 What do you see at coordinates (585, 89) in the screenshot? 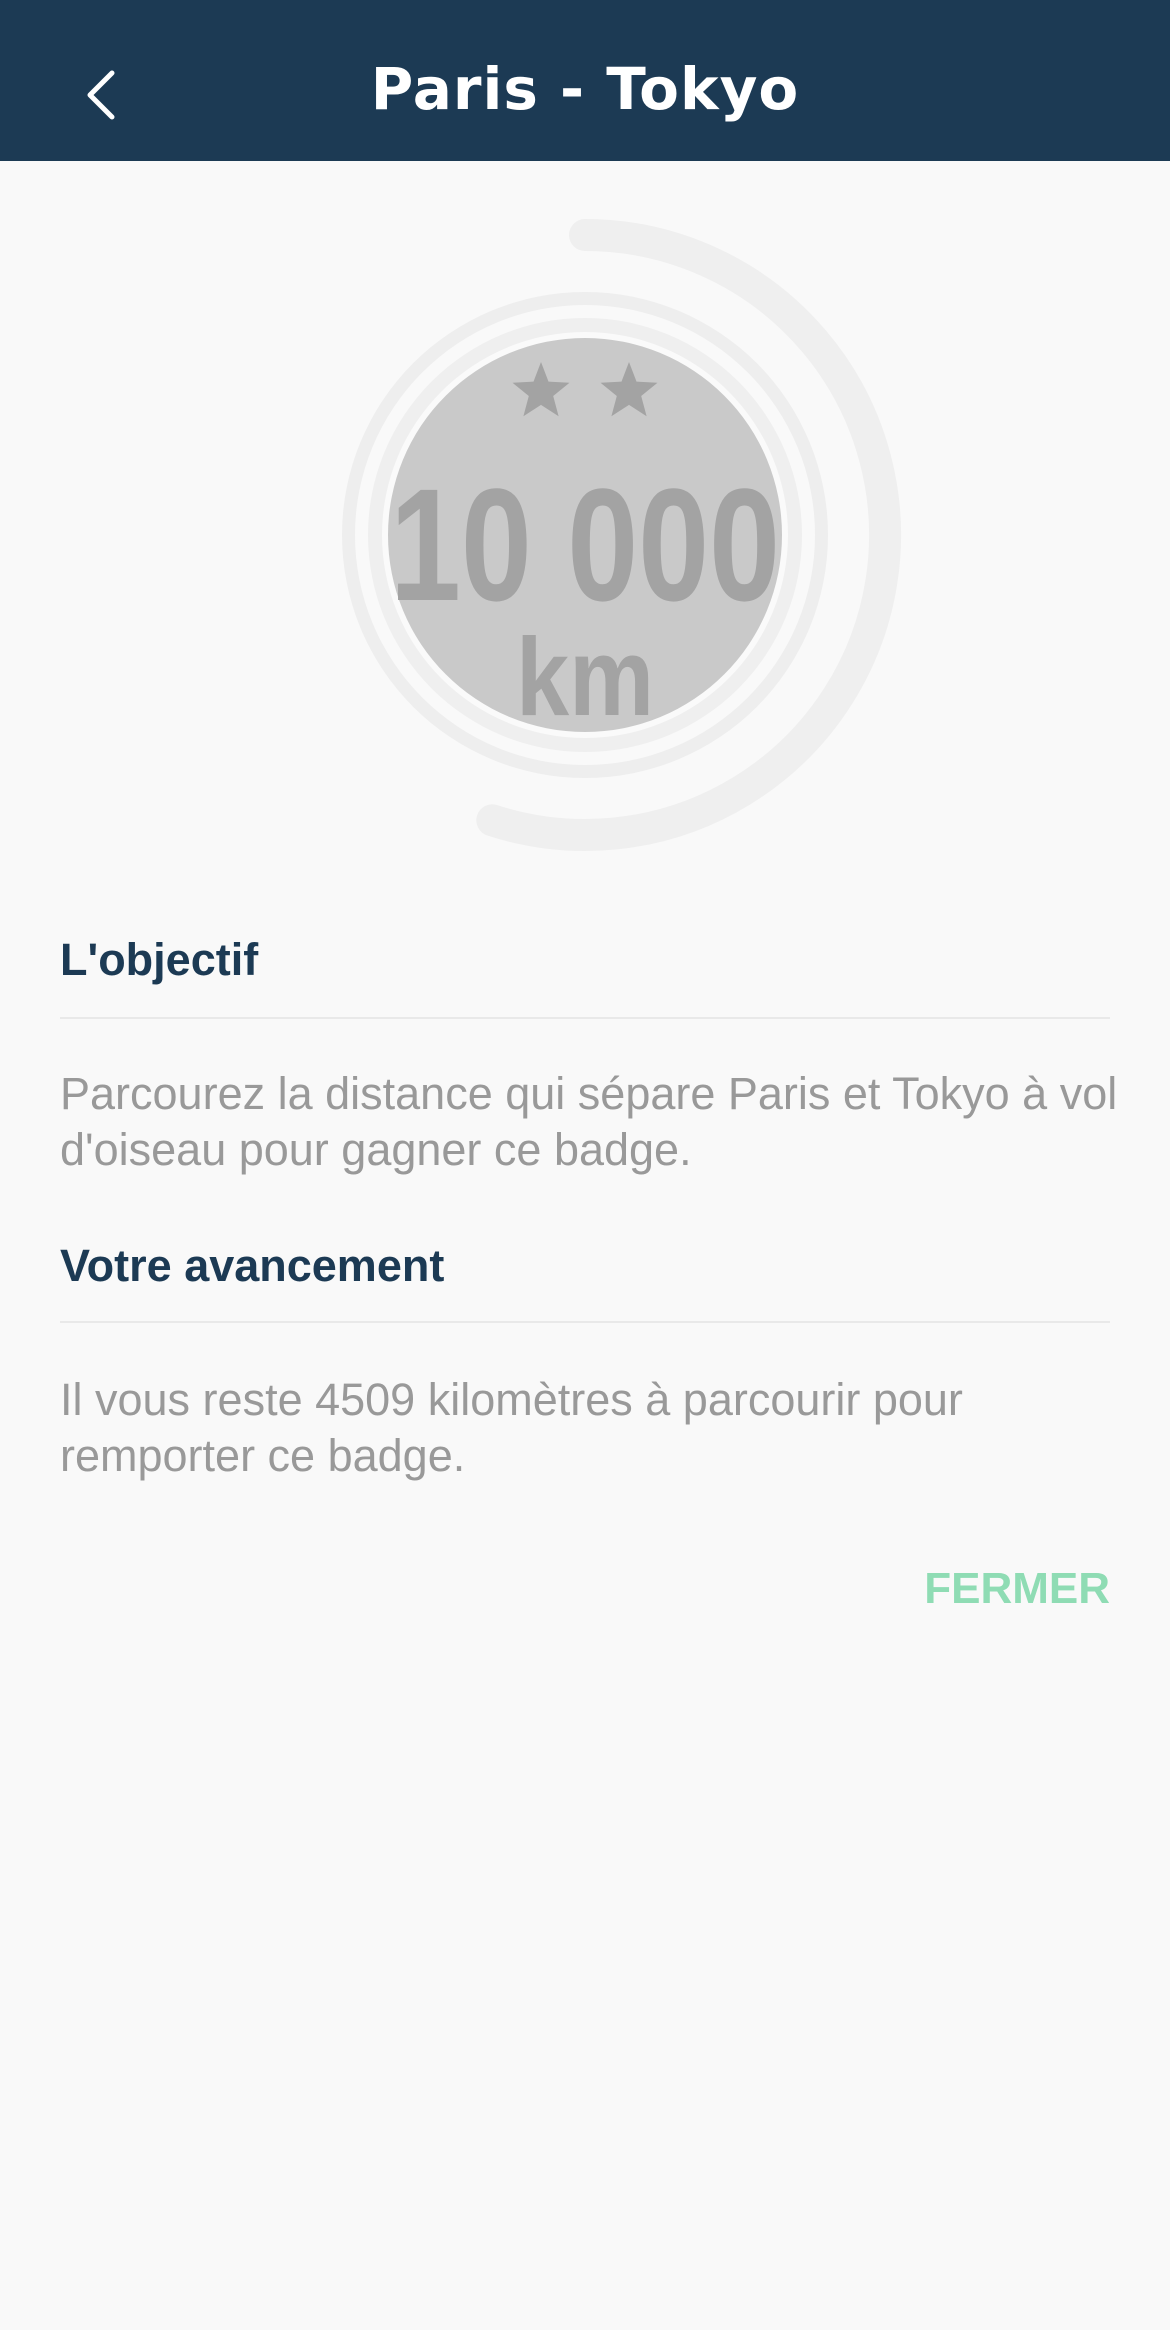
I see `page-title: Paris - Tokyo` at bounding box center [585, 89].